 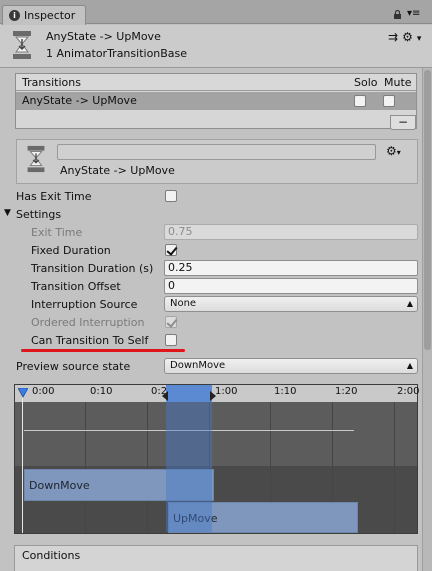 I want to click on transitions-list-header: Transitions Solo Mute, so click(x=216, y=82).